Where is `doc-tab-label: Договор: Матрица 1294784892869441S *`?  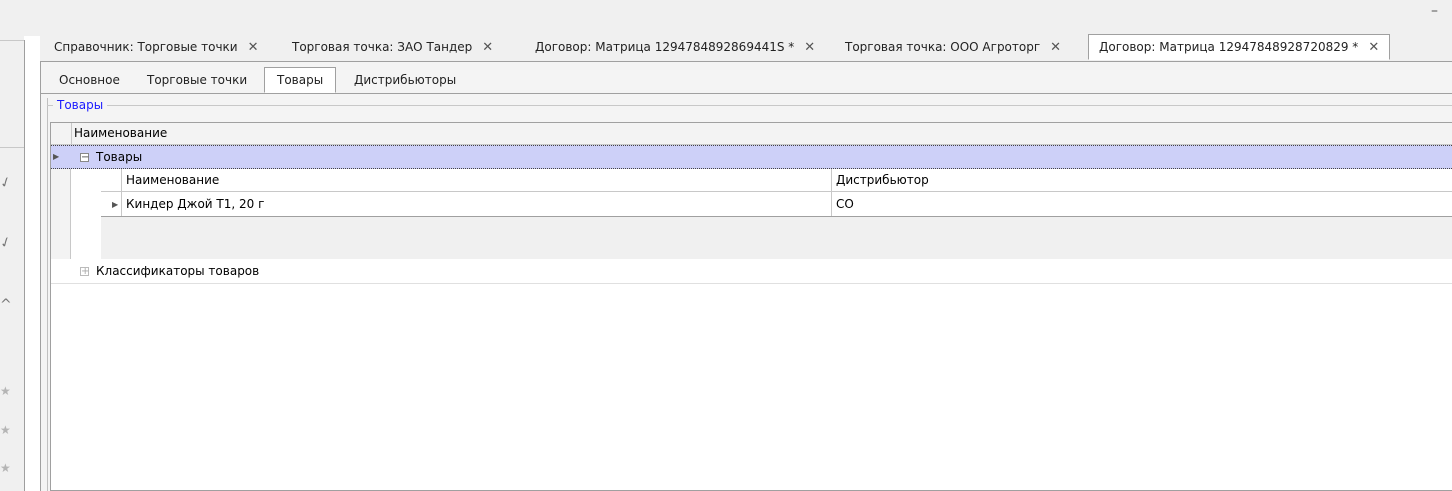
doc-tab-label: Договор: Матрица 1294784892869441S * is located at coordinates (665, 47).